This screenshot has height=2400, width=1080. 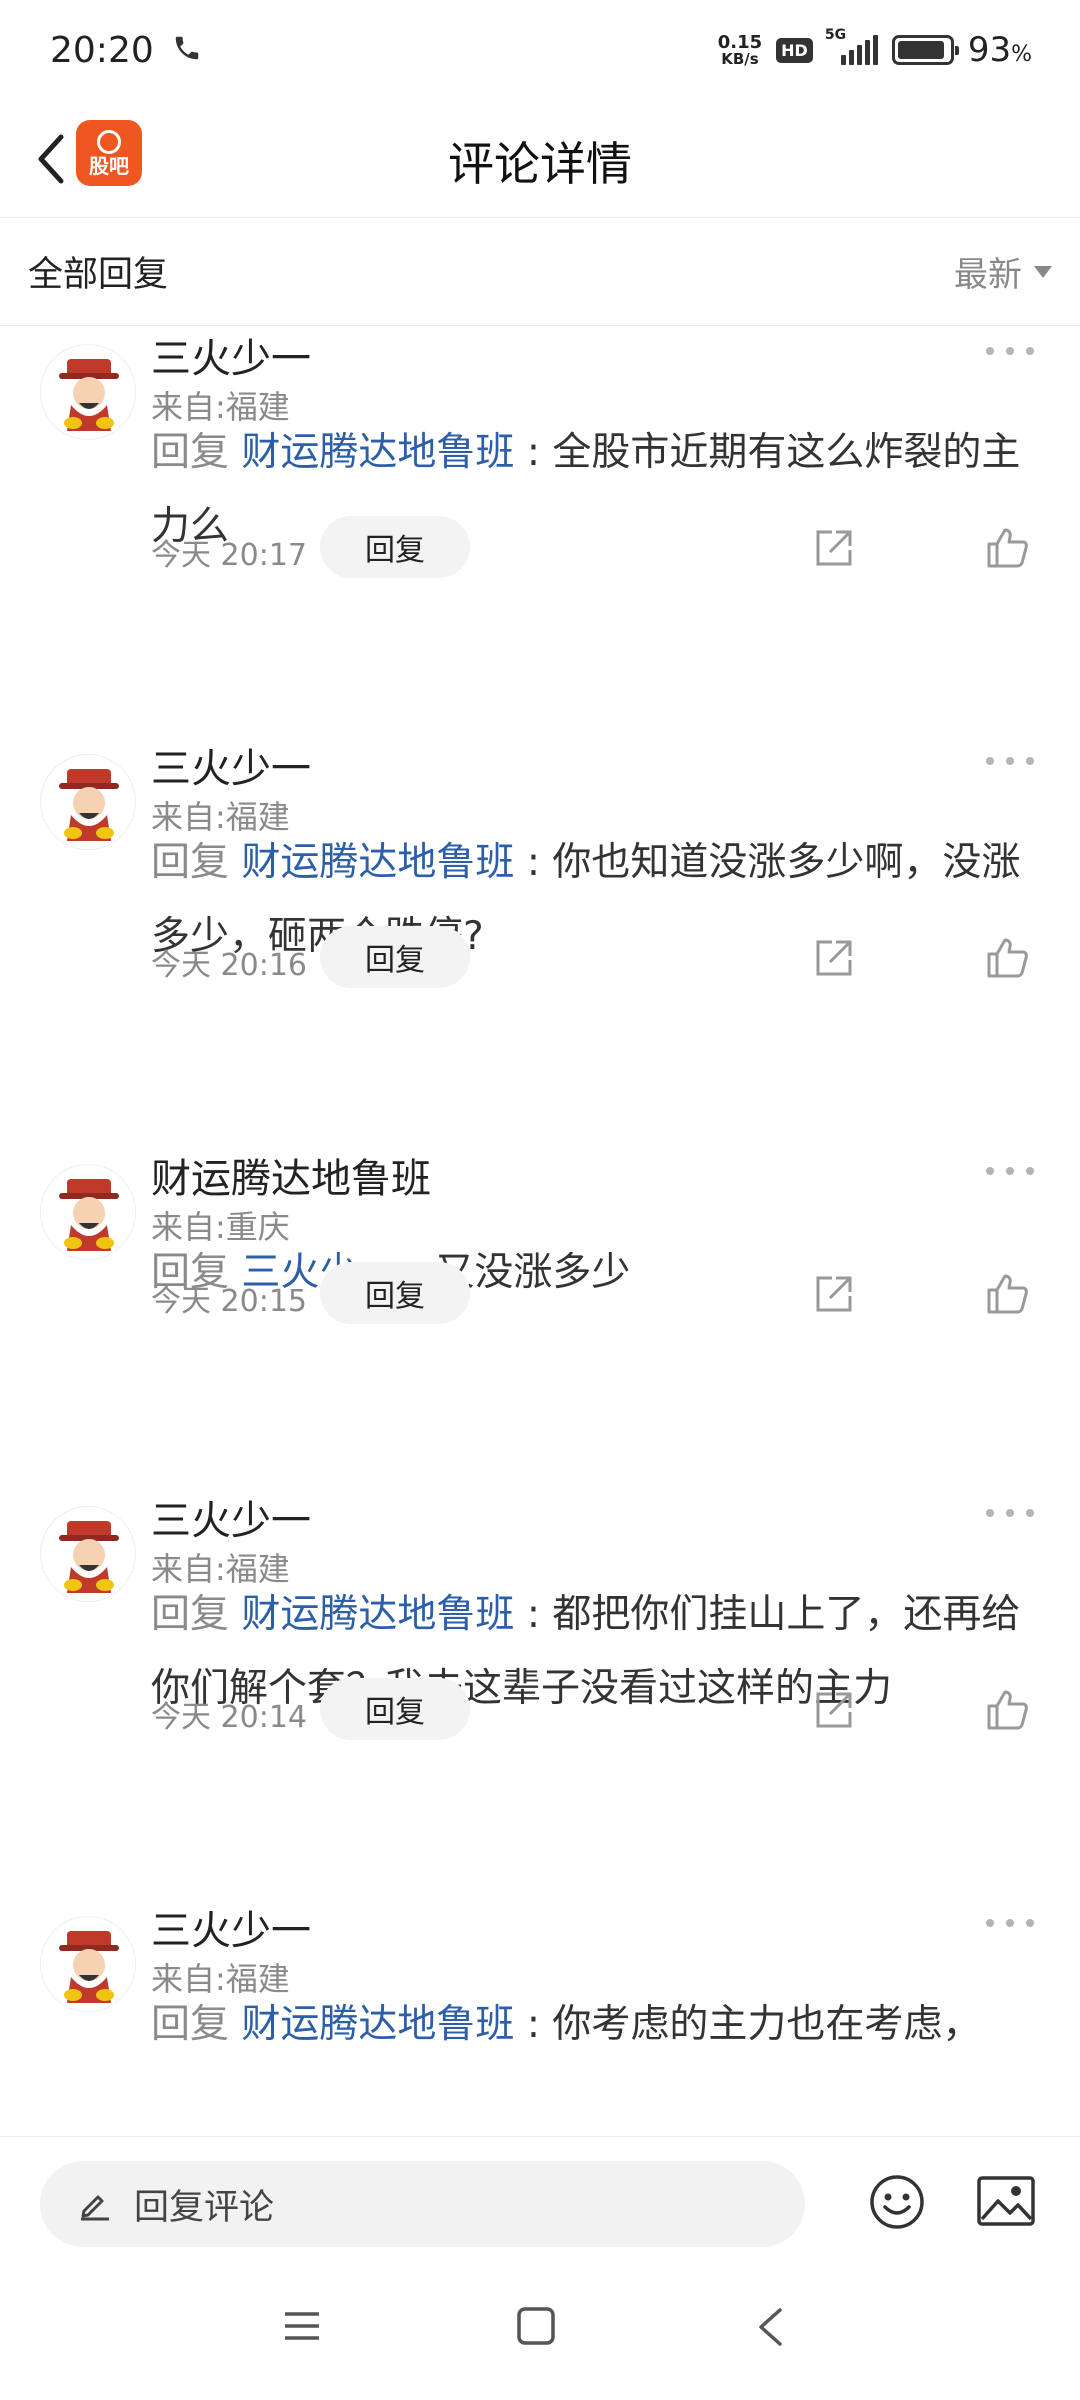 I want to click on caret-down-icon, so click(x=1043, y=271).